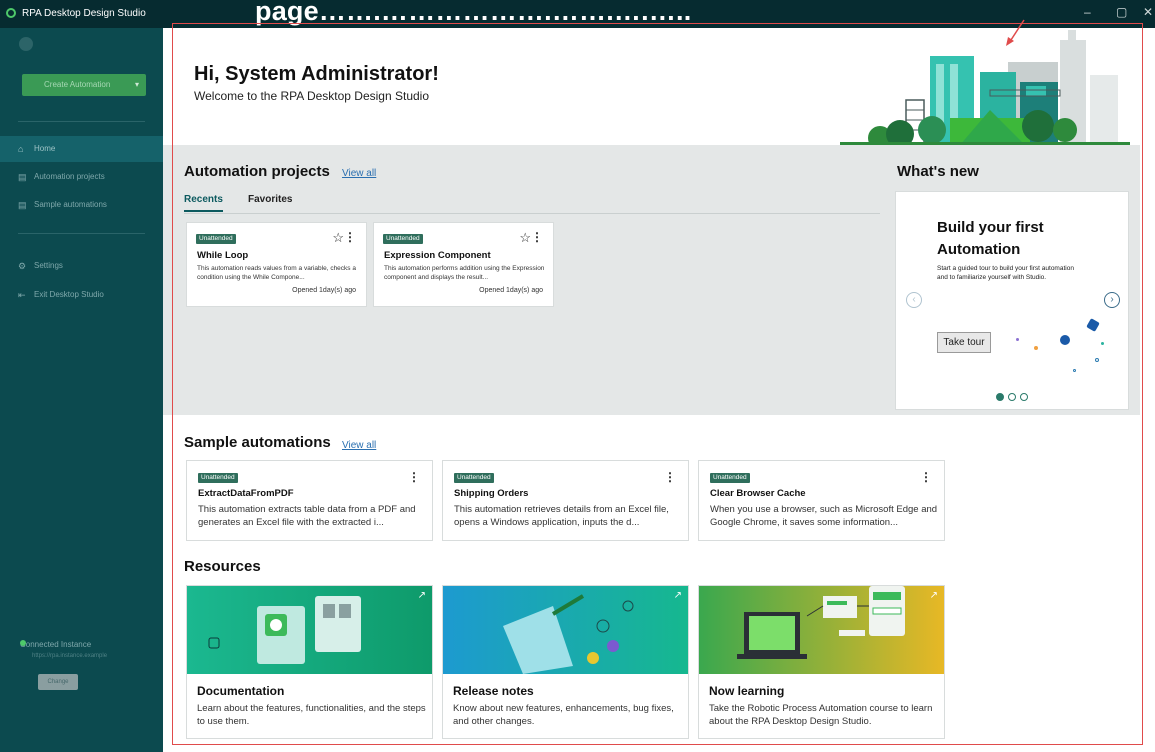 The image size is (1155, 752). Describe the element at coordinates (1121, 12) in the screenshot. I see `maximize-button: ▢` at that location.